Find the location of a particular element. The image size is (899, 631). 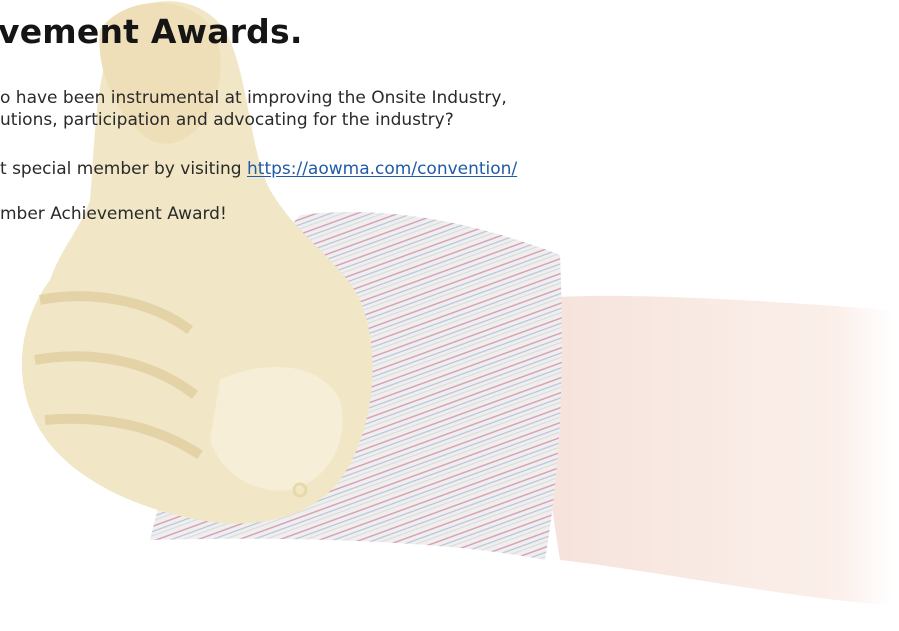

award-paragraph: mber Achievement Award! is located at coordinates (113, 214).